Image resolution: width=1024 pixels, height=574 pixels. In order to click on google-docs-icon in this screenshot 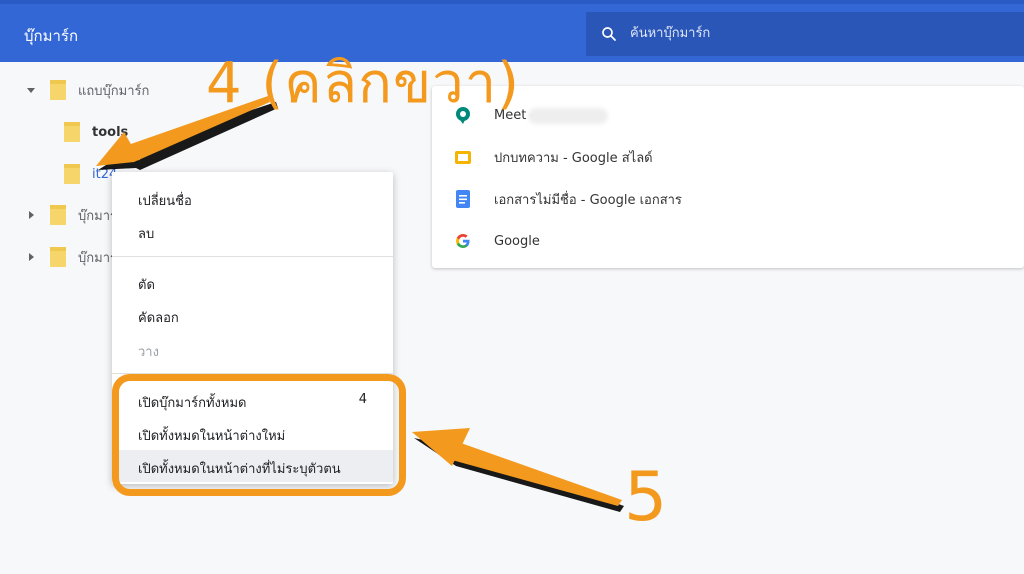, I will do `click(463, 199)`.